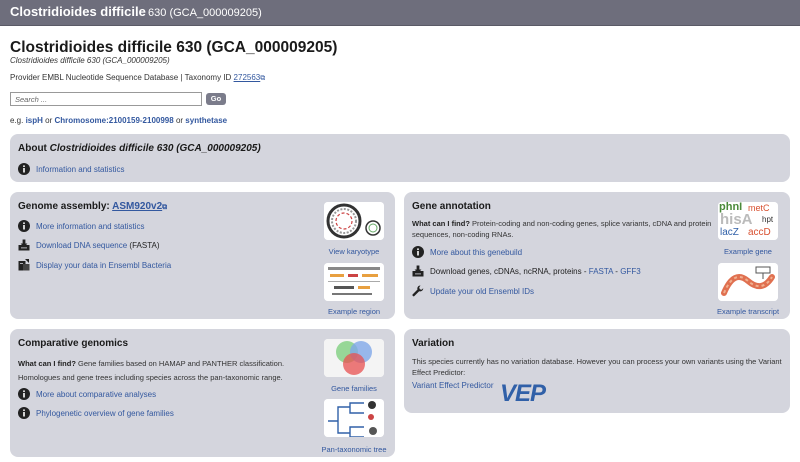 This screenshot has width=800, height=462. I want to click on example-gene-thumbnail: phnI metC hisA hpt lacZ accD, so click(748, 221).